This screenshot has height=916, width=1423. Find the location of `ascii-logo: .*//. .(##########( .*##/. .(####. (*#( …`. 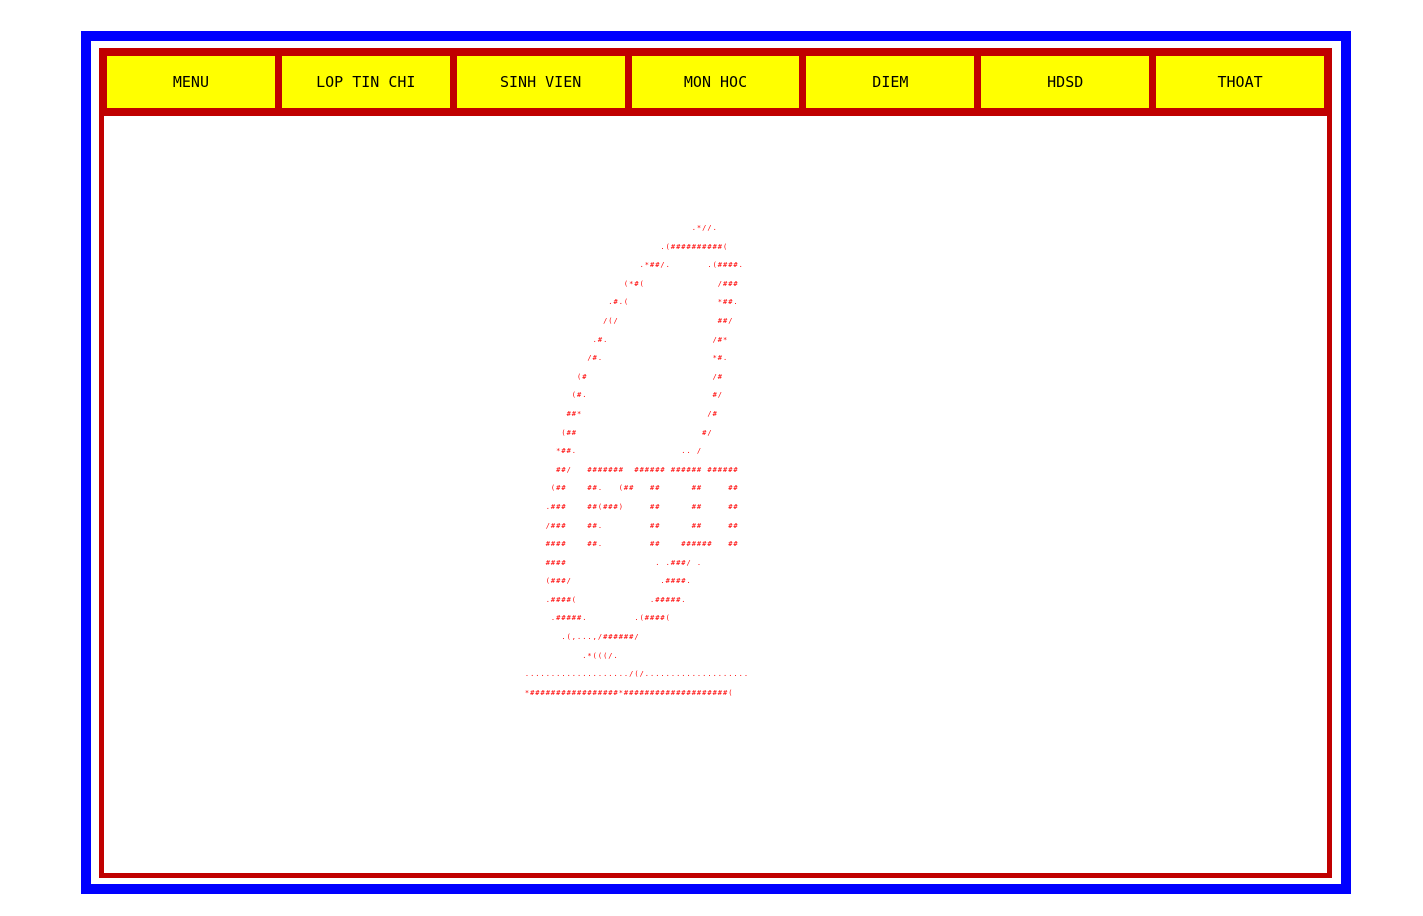

ascii-logo: .*//. .(##########( .*##/. .(####. (*#( … is located at coordinates (637, 460).